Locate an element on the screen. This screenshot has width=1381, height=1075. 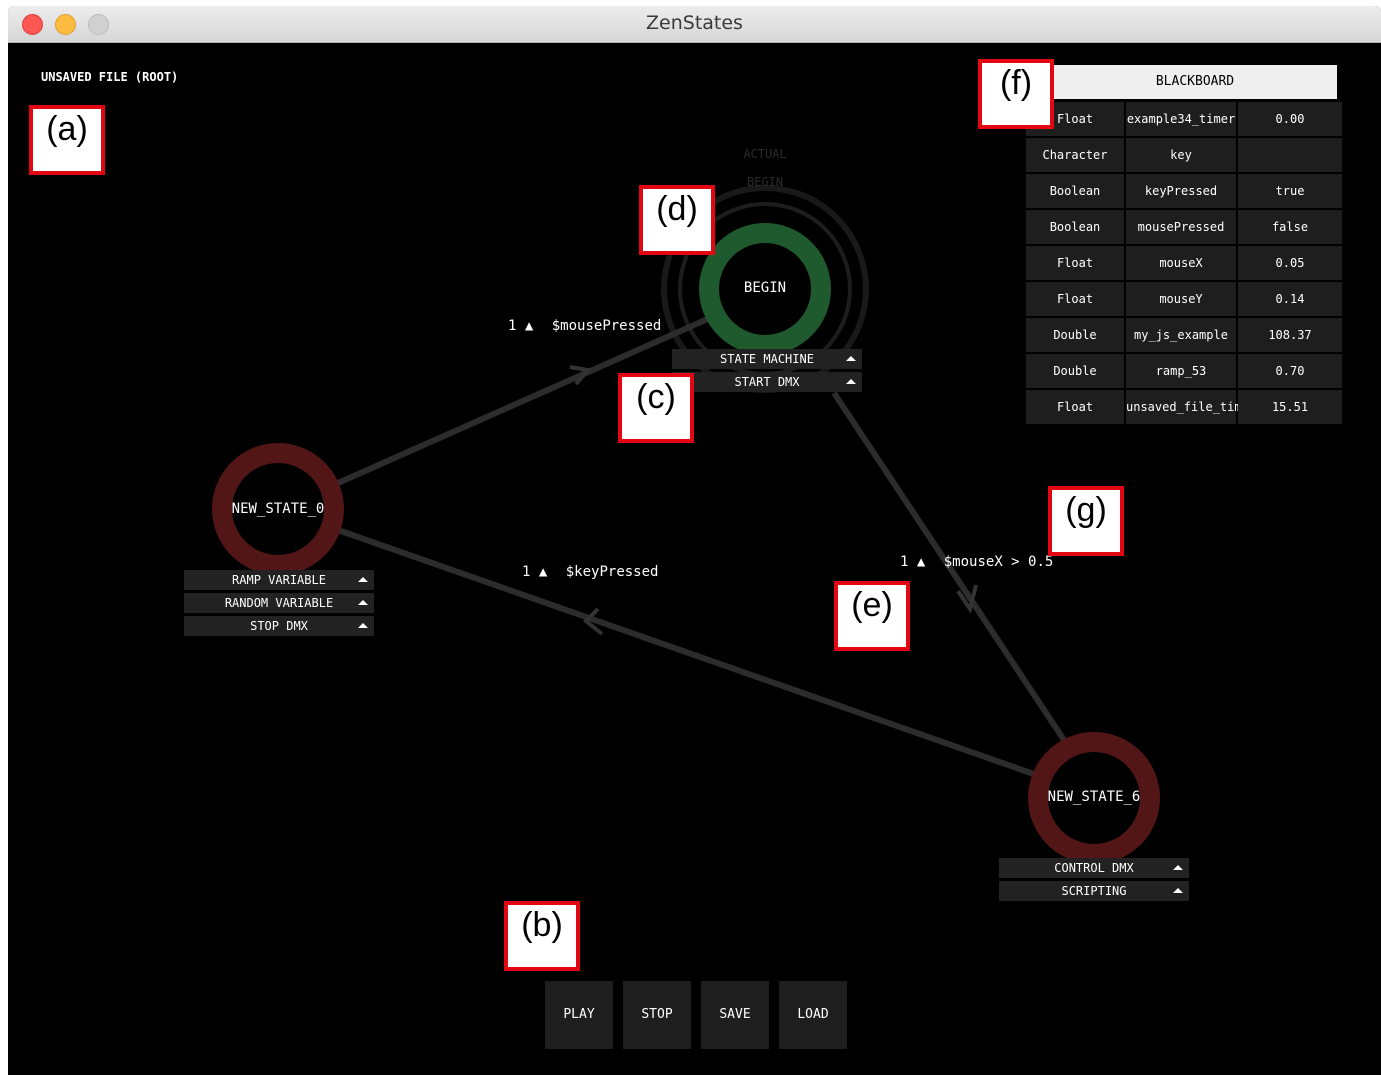
variable-value: 0.14 is located at coordinates (1290, 299).